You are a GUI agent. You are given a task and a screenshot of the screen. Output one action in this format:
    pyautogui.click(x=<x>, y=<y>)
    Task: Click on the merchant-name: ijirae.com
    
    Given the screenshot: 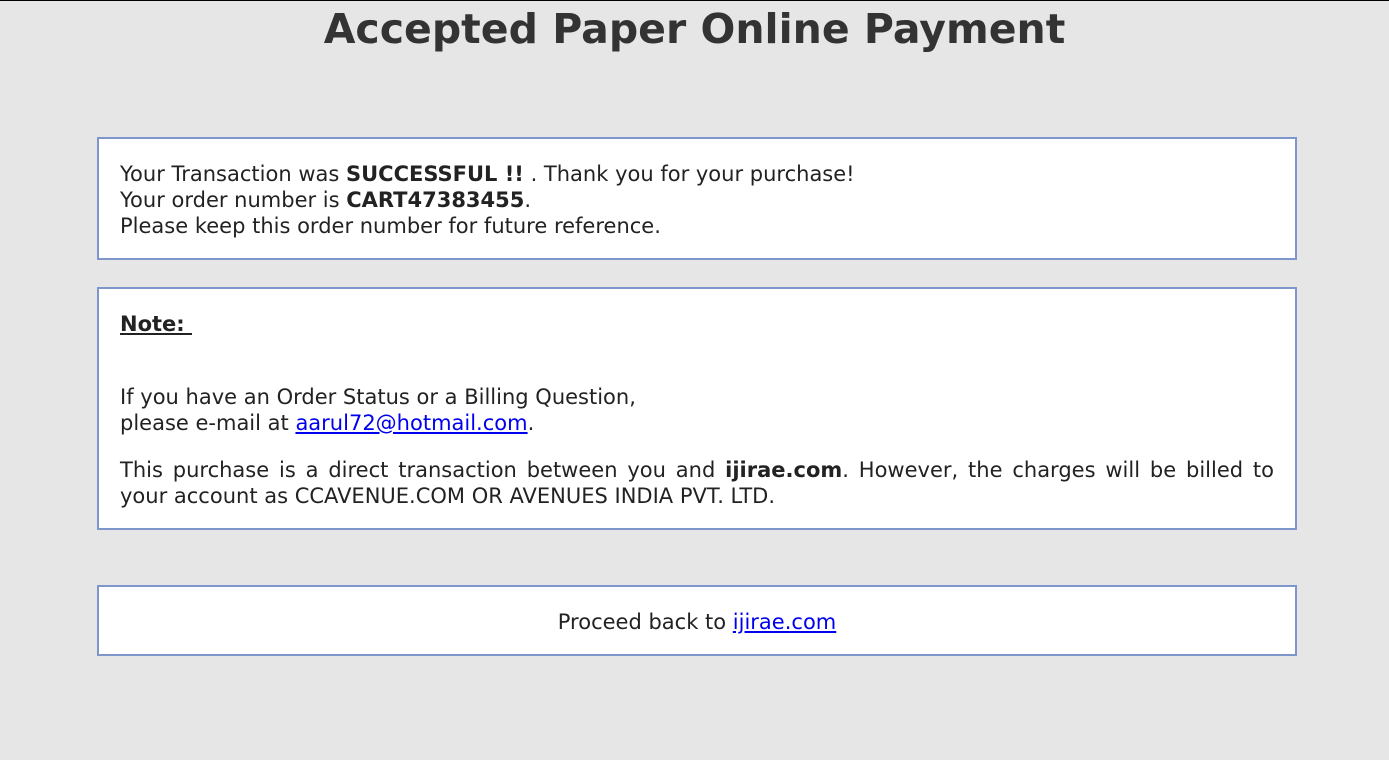 What is the action you would take?
    pyautogui.click(x=784, y=470)
    